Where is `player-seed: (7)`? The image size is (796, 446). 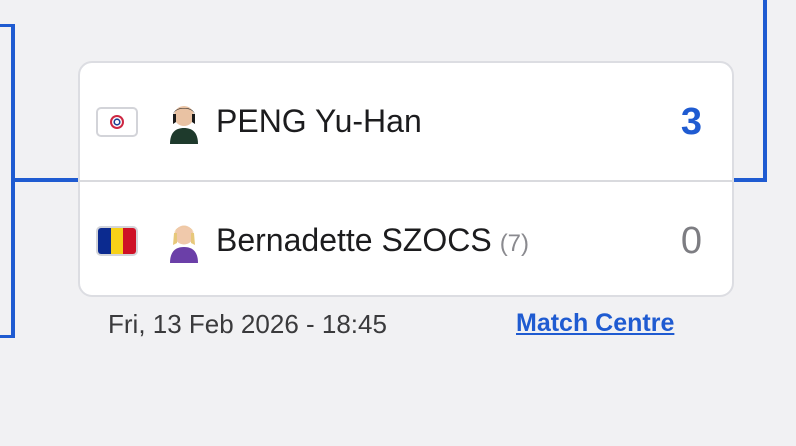 player-seed: (7) is located at coordinates (514, 243).